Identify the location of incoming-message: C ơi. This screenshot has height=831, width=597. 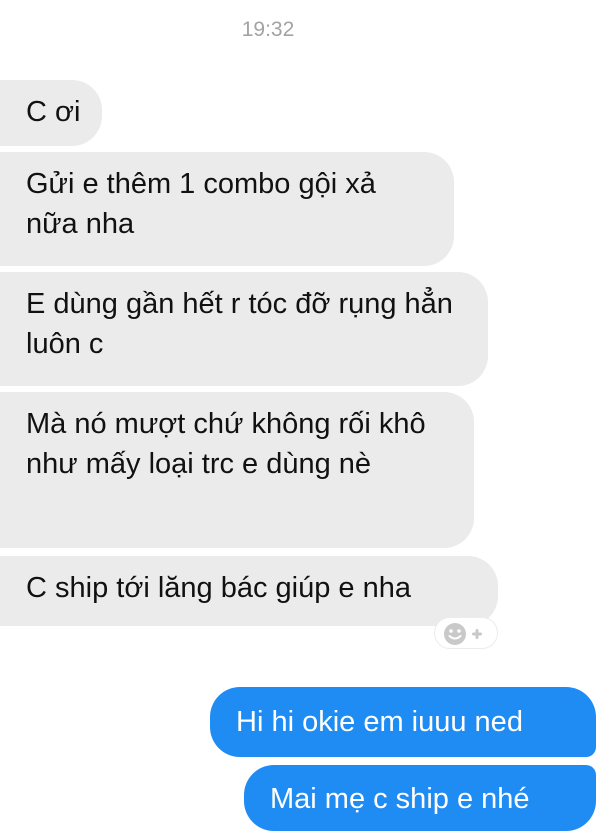
(51, 113).